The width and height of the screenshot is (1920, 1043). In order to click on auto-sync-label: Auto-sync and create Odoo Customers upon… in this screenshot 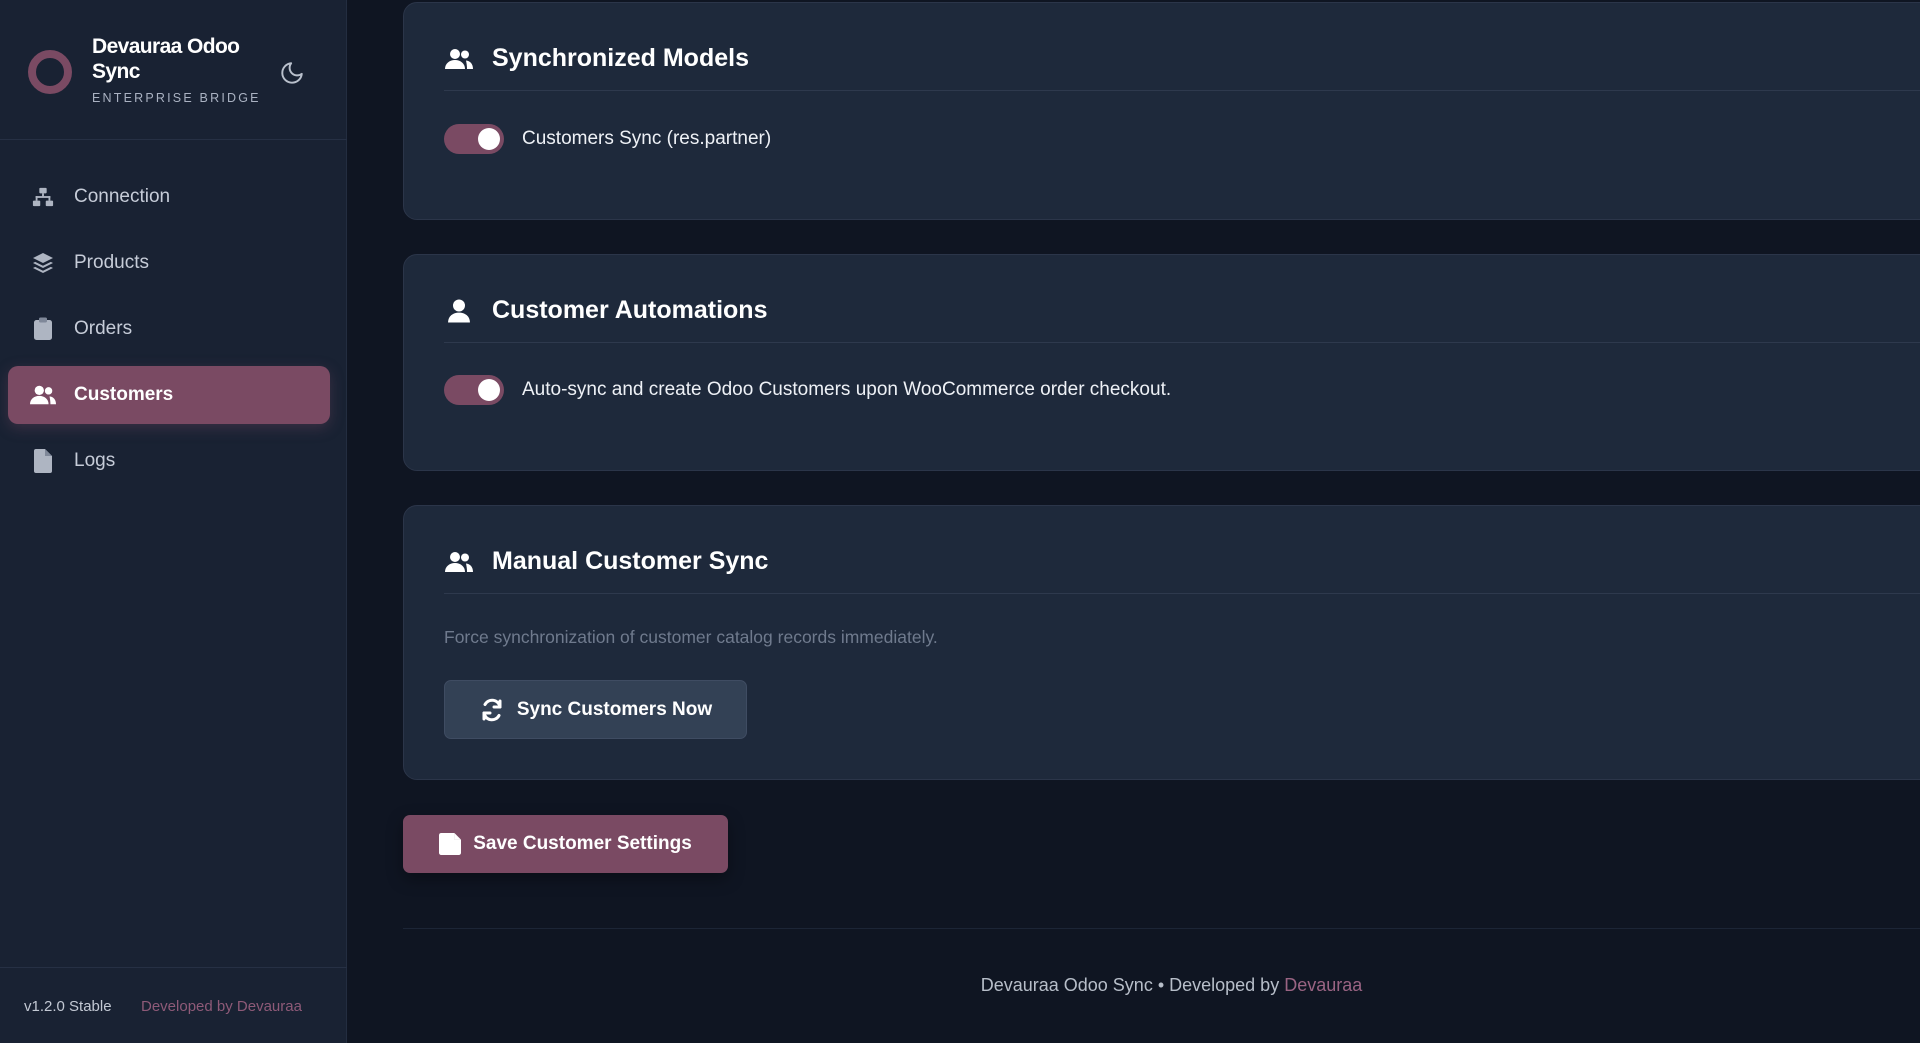, I will do `click(847, 389)`.